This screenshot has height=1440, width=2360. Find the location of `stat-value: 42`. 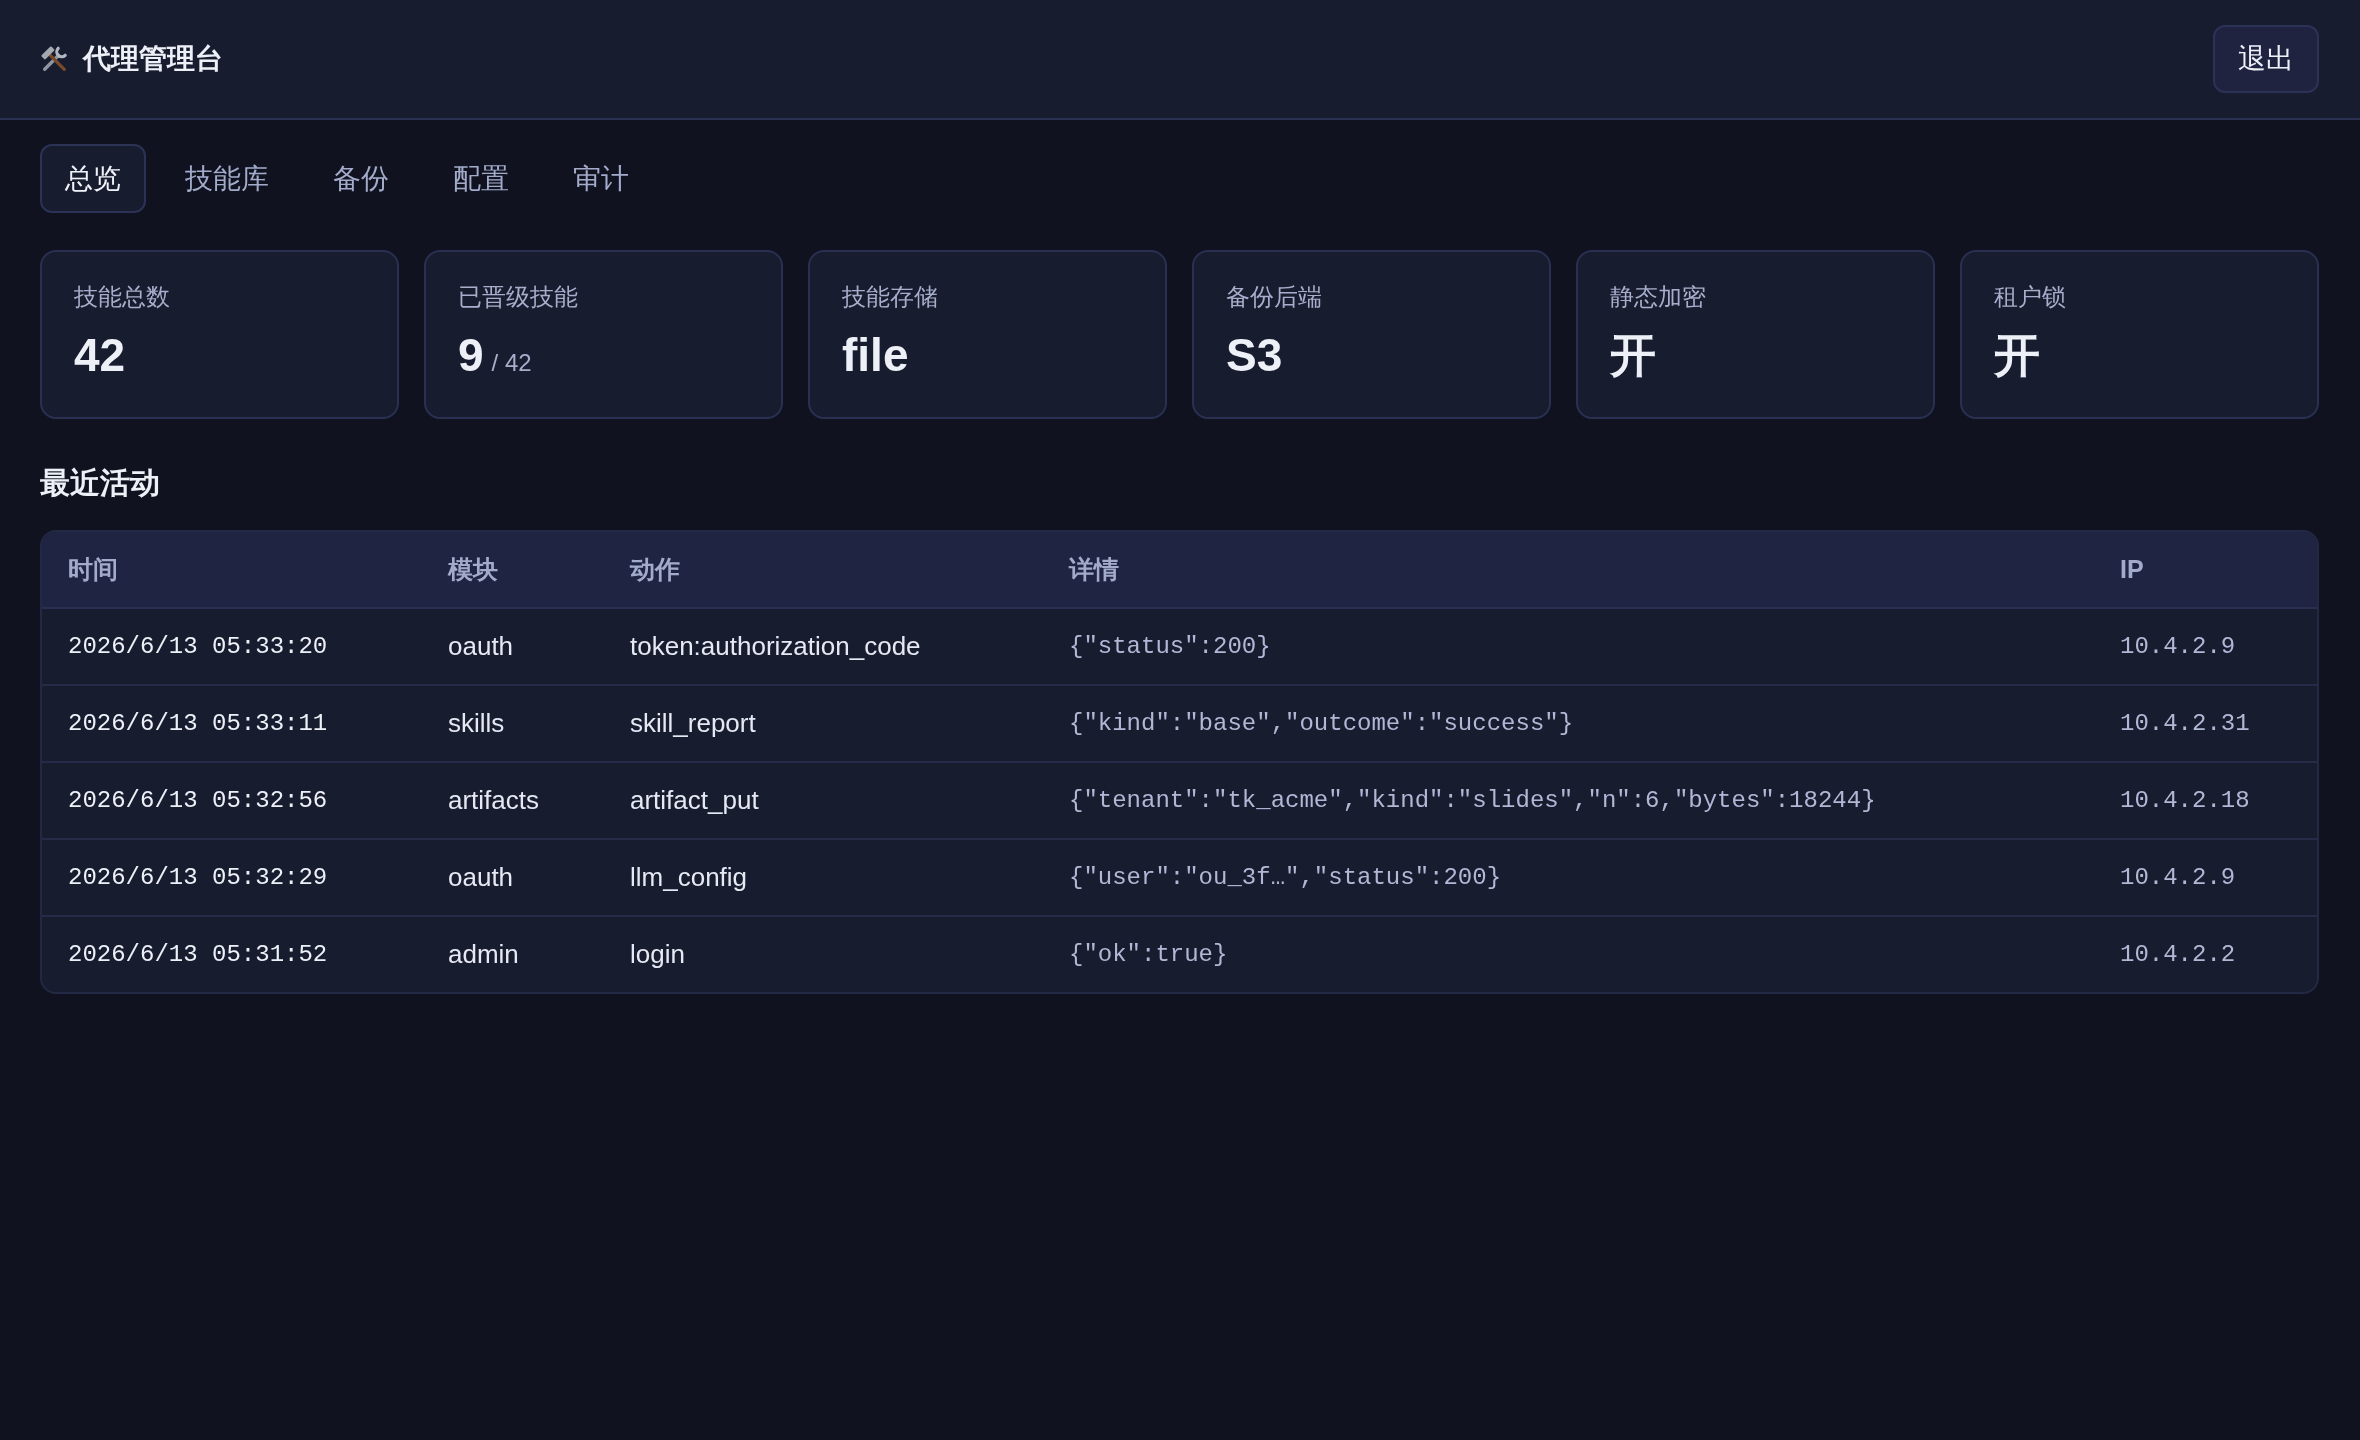

stat-value: 42 is located at coordinates (100, 355).